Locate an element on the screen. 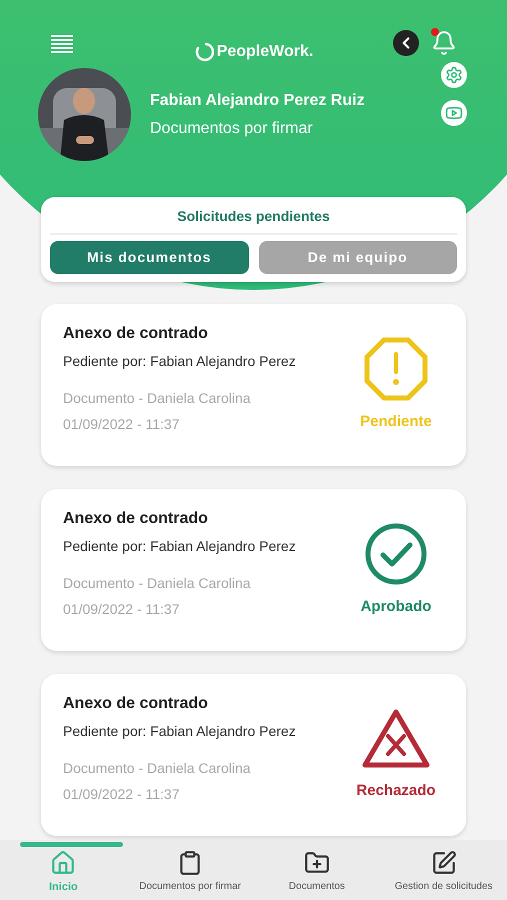 The image size is (507, 900). user-name: Fabian Alejandro Perez Ruiz is located at coordinates (258, 100).